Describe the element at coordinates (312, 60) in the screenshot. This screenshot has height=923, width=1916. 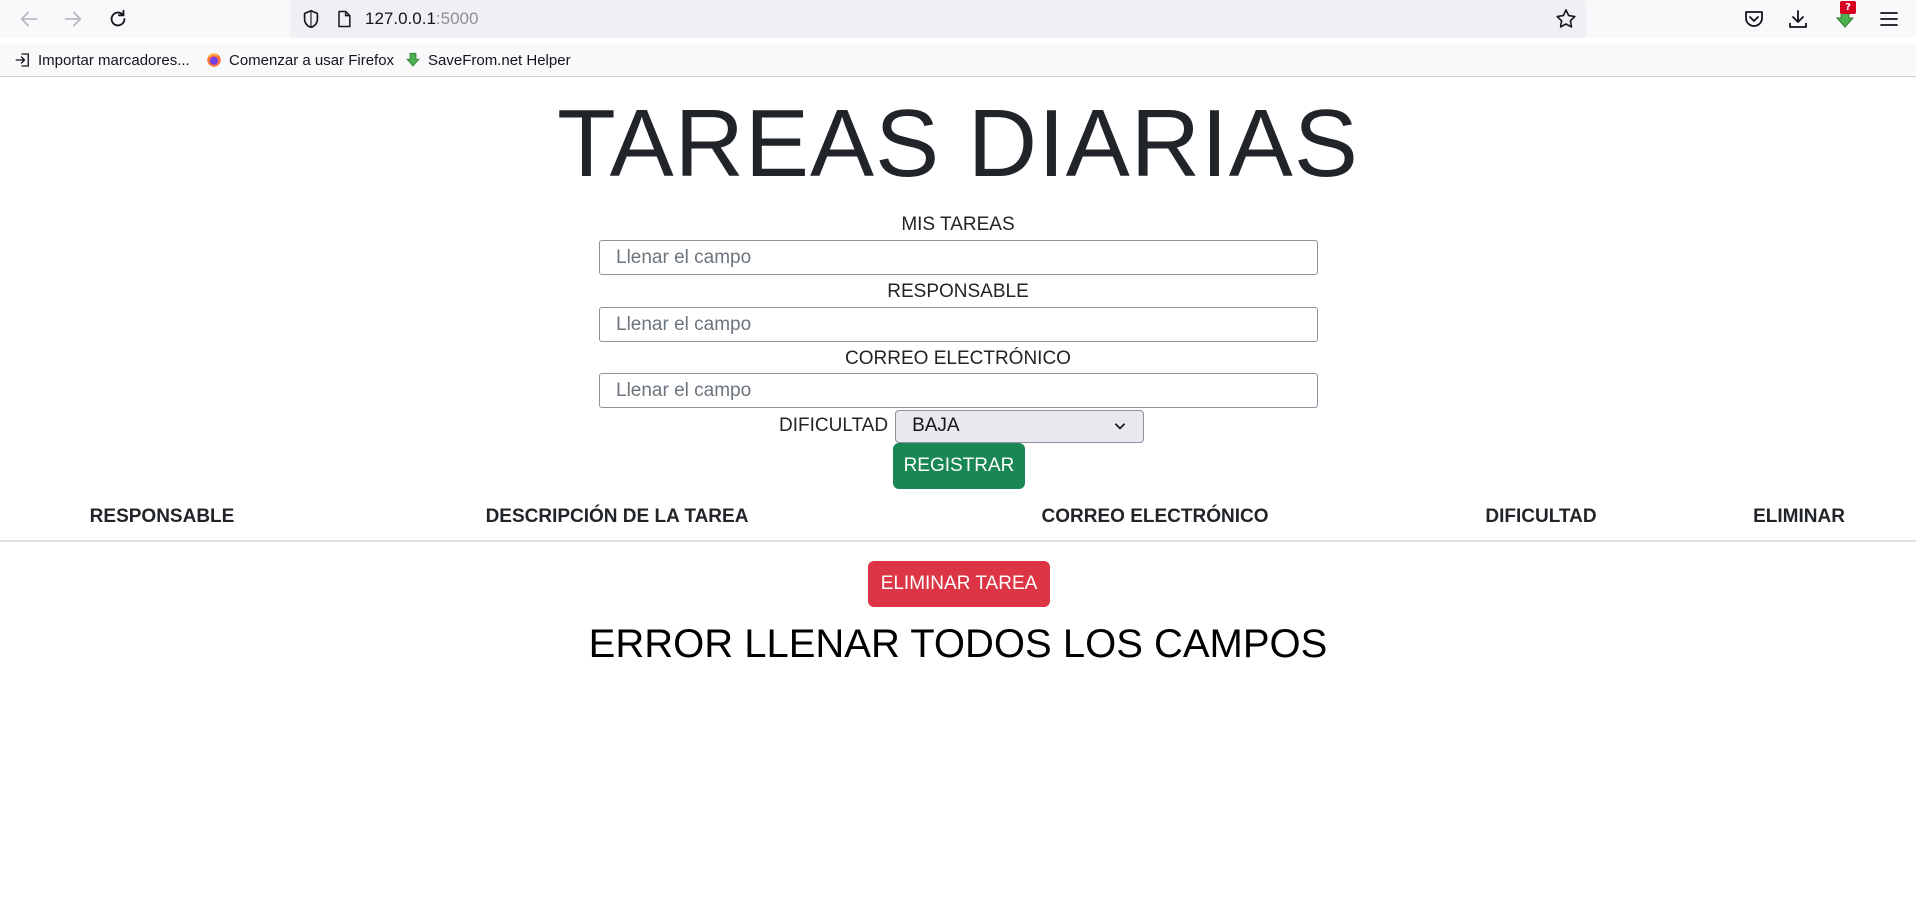
I see `bookmark-label: Comenzar a usar Firefox` at that location.